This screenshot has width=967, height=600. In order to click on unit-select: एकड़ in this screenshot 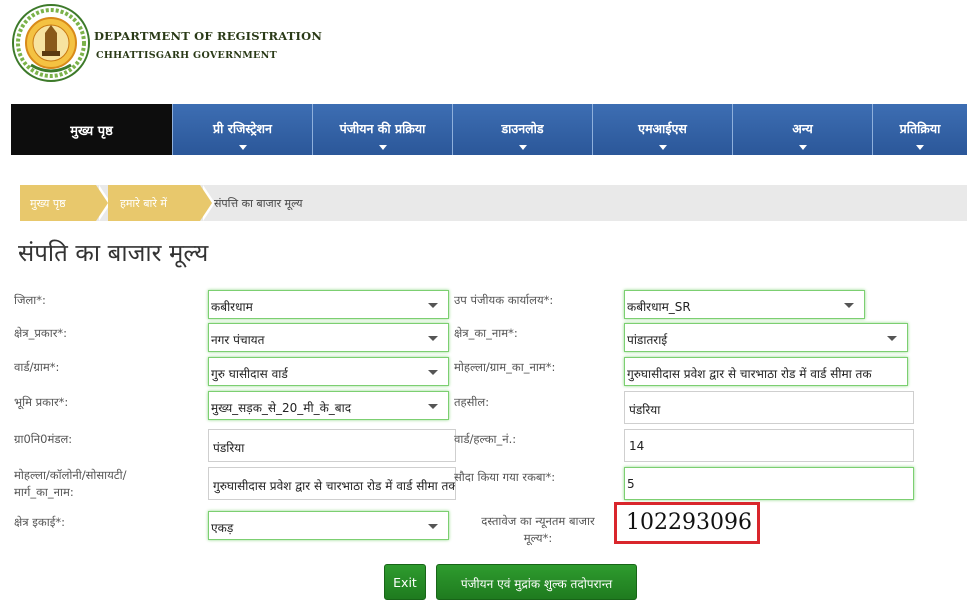, I will do `click(328, 525)`.